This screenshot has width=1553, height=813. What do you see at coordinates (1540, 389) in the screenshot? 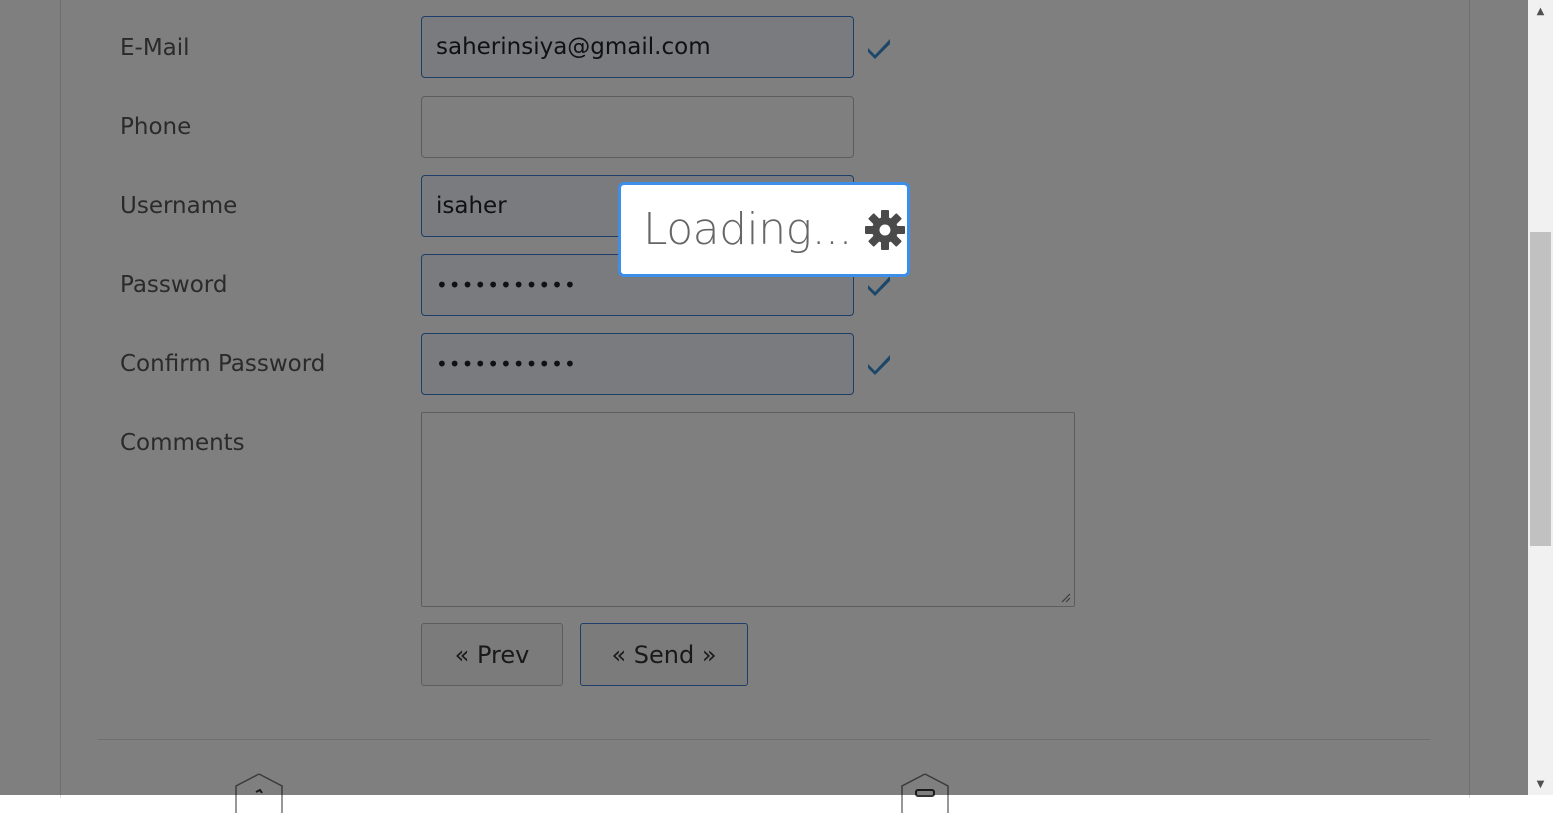
I see `scrollbar-thumb` at bounding box center [1540, 389].